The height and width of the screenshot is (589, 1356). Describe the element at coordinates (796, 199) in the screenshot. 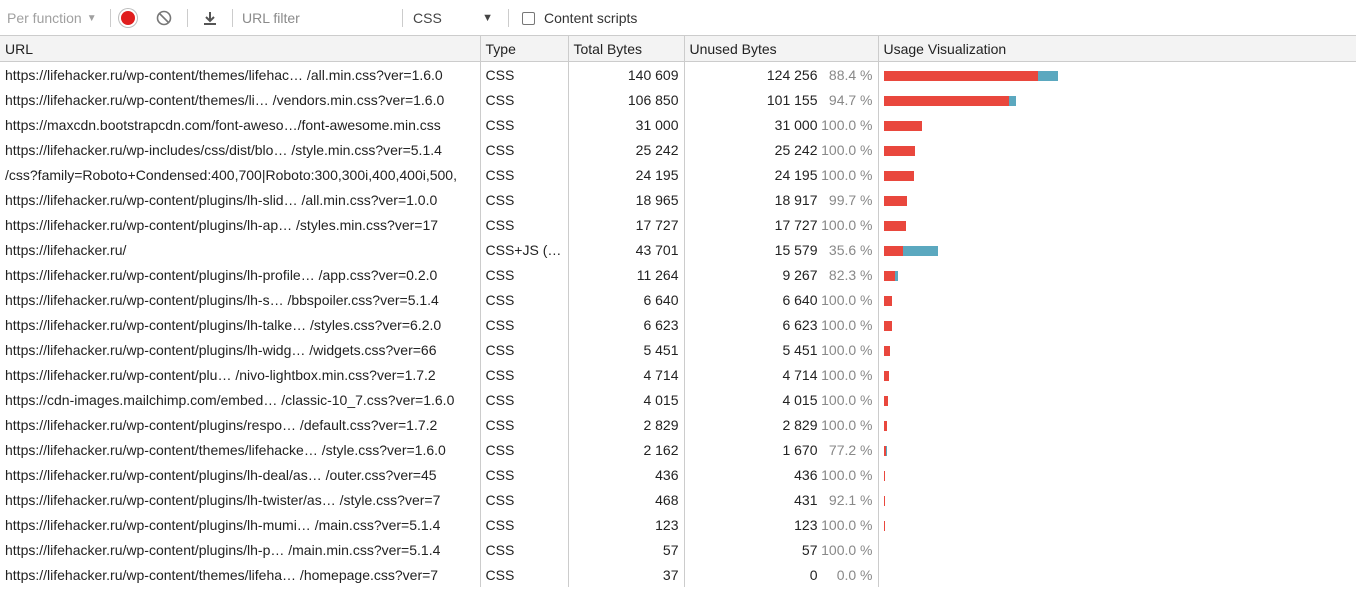

I see `row-unused-bytes: 18 917` at that location.